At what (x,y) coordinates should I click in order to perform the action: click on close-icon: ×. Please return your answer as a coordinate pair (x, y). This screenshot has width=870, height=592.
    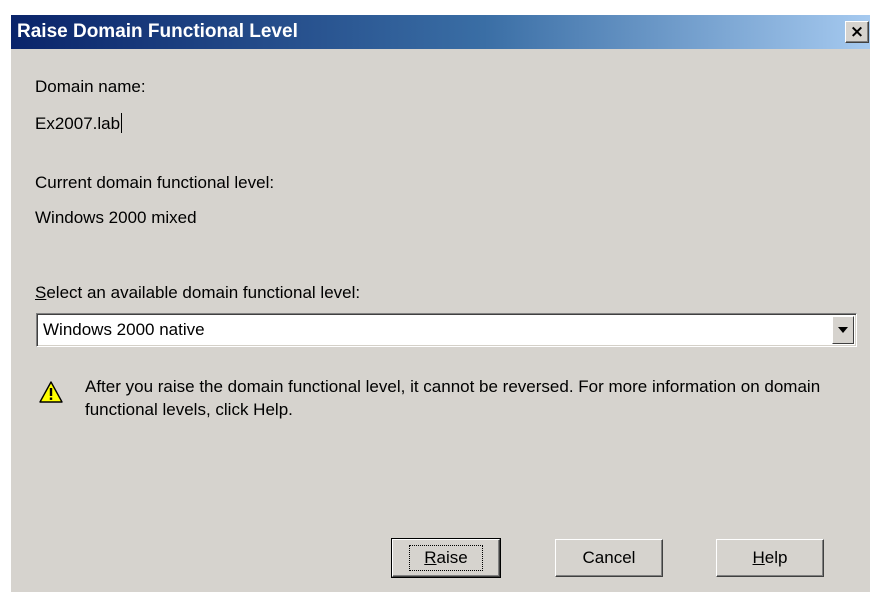
    Looking at the image, I should click on (857, 31).